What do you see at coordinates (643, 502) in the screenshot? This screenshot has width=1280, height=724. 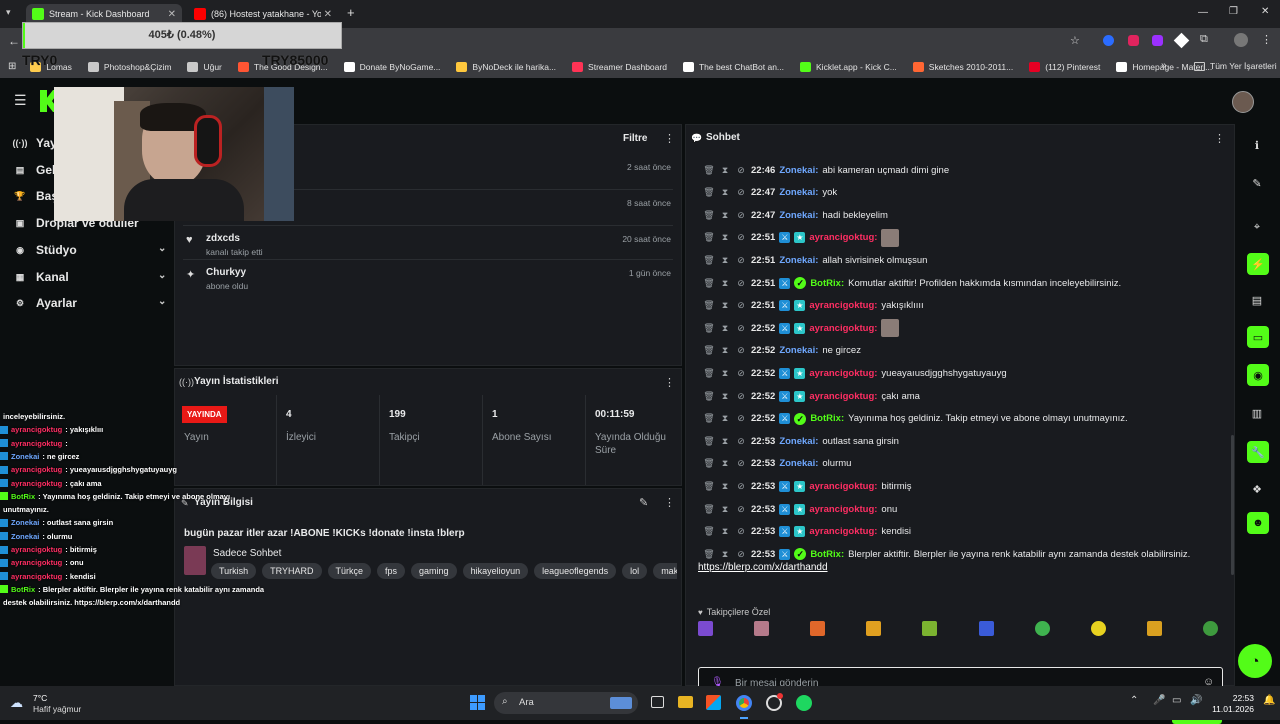 I see `edit-stream-info-icon: ✎` at bounding box center [643, 502].